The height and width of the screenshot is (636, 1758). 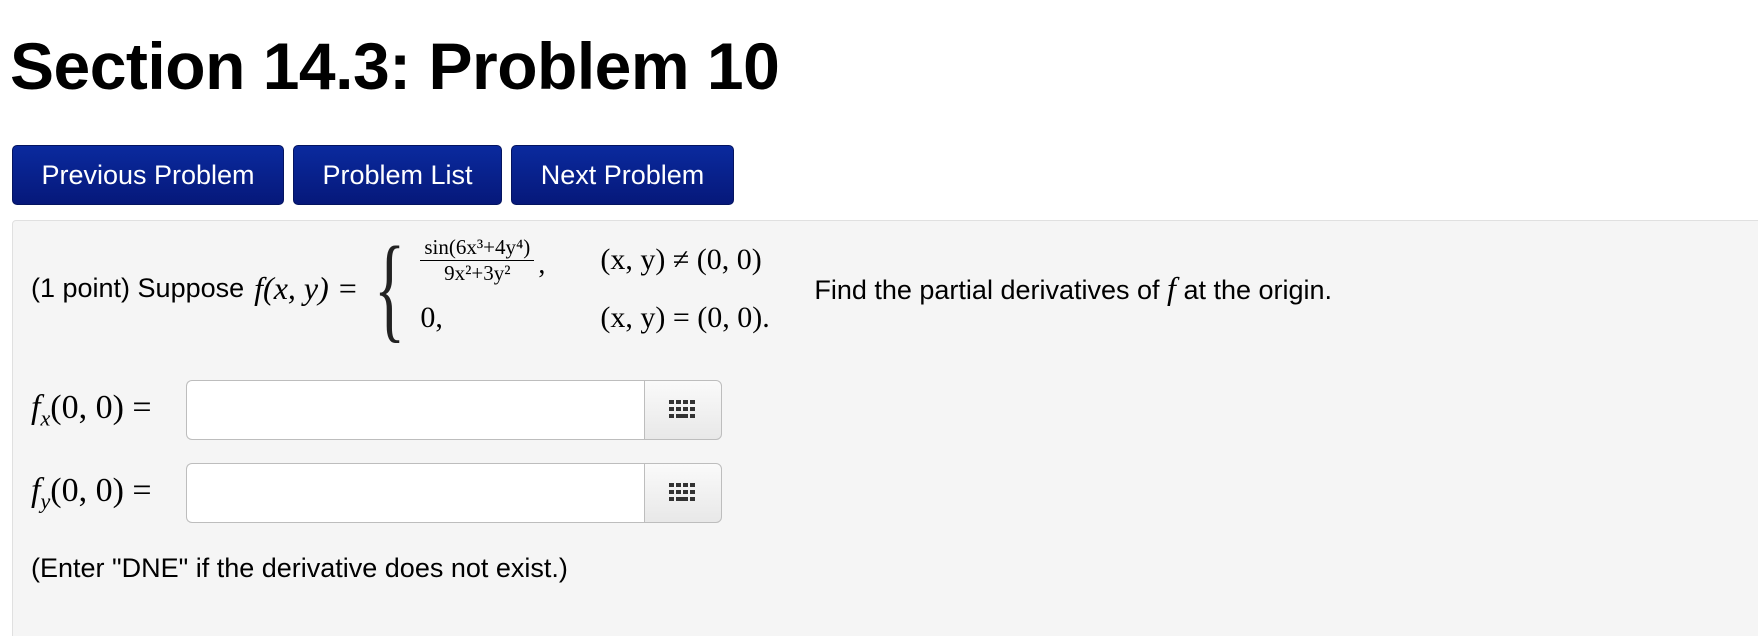 What do you see at coordinates (477, 272) in the screenshot?
I see `case1-denominator: 9x²+3y²` at bounding box center [477, 272].